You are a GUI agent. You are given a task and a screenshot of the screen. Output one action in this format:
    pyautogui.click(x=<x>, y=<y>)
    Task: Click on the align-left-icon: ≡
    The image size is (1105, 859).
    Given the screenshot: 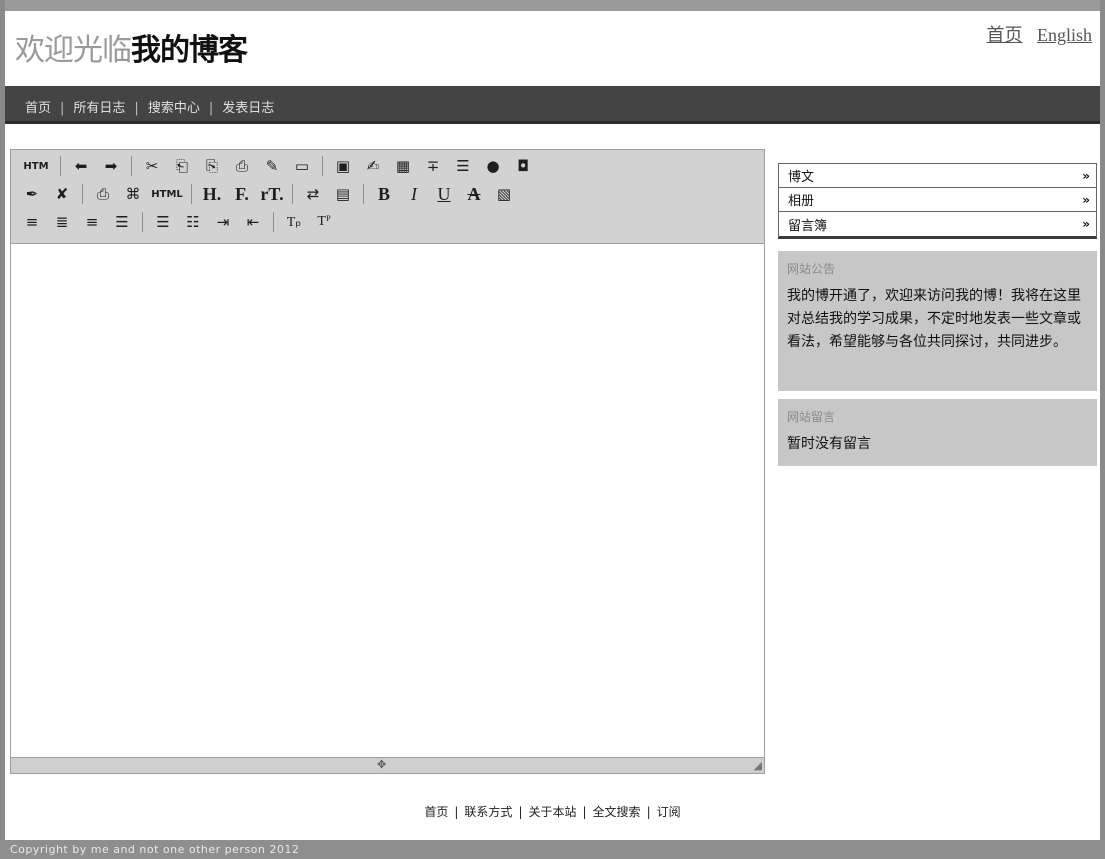 What is the action you would take?
    pyautogui.click(x=32, y=222)
    